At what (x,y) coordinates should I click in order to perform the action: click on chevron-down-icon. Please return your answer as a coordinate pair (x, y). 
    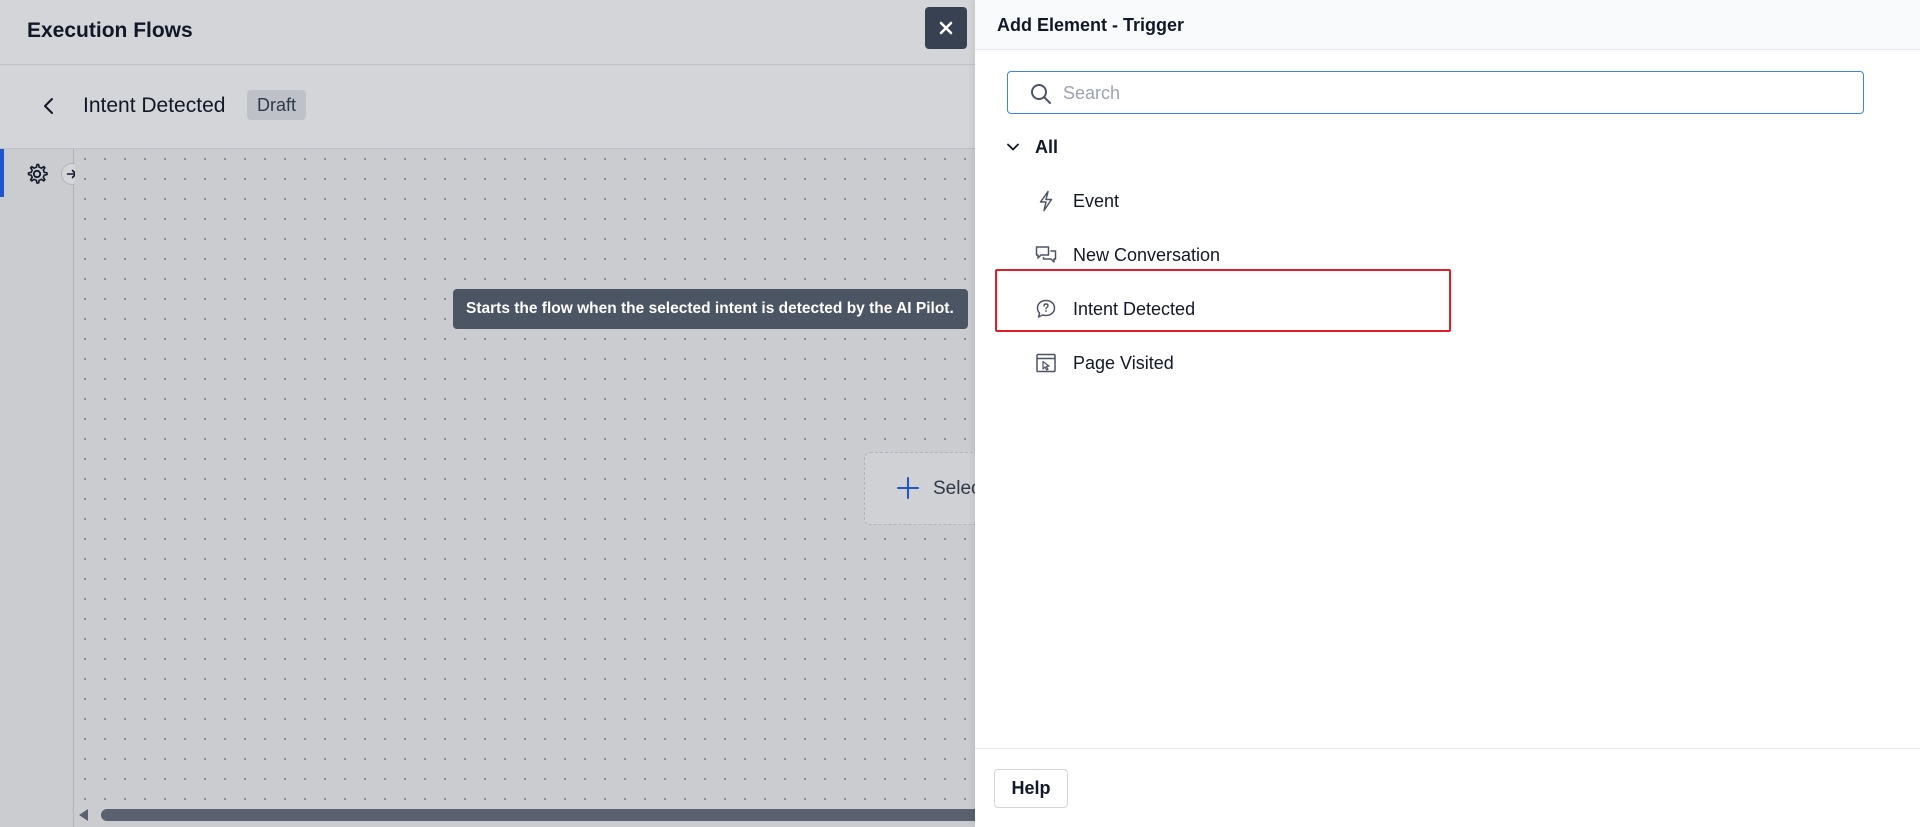
    Looking at the image, I should click on (1013, 147).